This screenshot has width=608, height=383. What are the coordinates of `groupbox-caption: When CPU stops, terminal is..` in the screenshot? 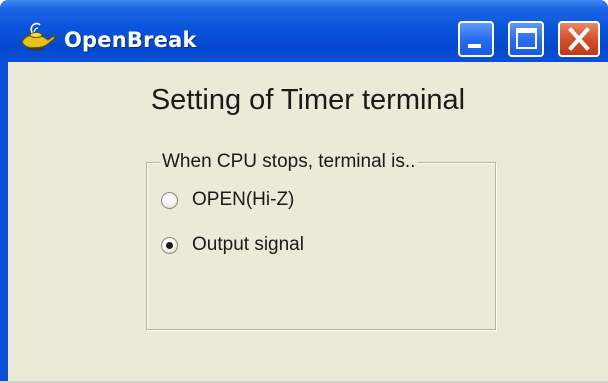 It's located at (289, 162).